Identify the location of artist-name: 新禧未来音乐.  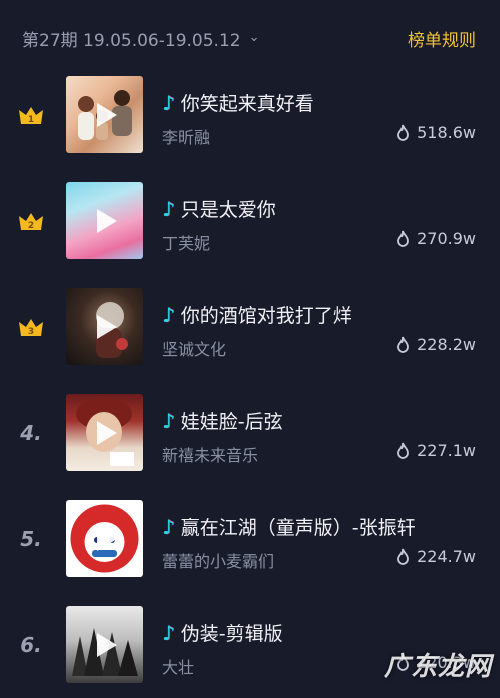
(210, 454).